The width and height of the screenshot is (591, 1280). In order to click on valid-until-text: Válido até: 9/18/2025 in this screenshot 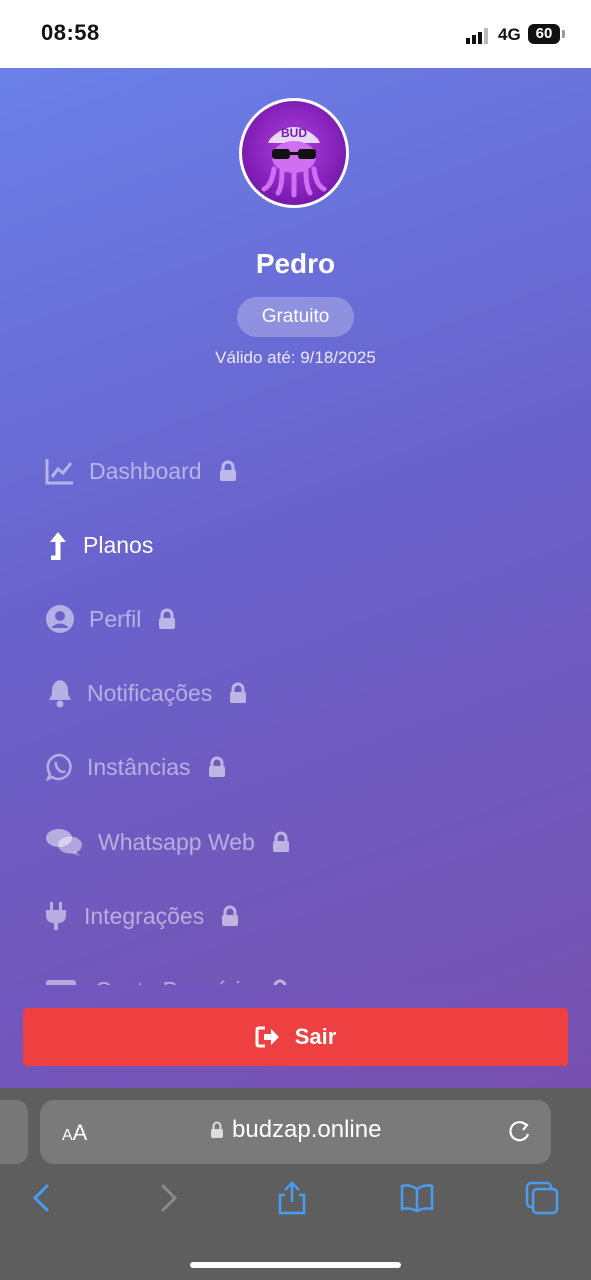, I will do `click(295, 357)`.